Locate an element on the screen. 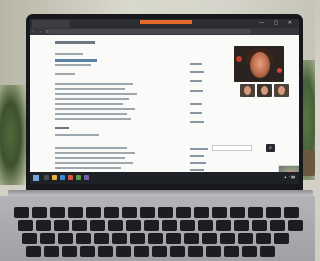 The height and width of the screenshot is (261, 320). window-controls: — ▢ ✕ is located at coordinates (277, 23).